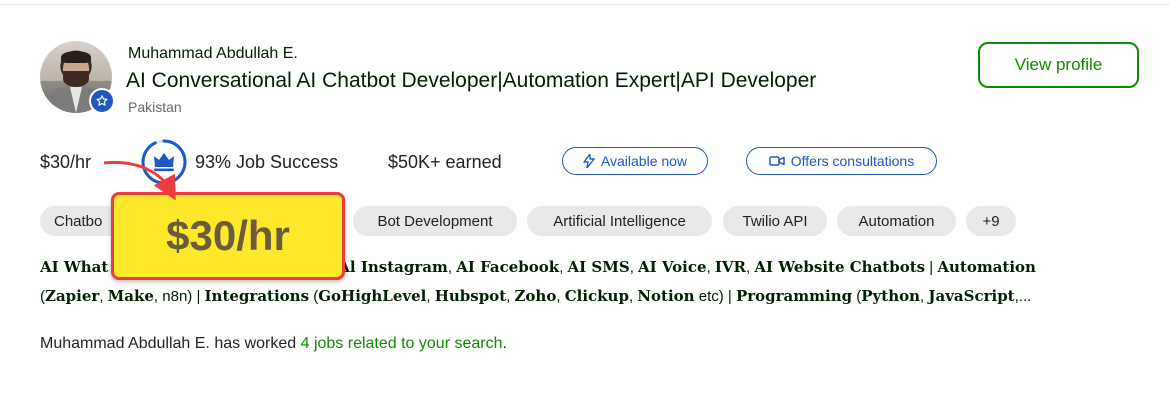  What do you see at coordinates (435, 221) in the screenshot?
I see `skill-chip-bot-development: Bot Development` at bounding box center [435, 221].